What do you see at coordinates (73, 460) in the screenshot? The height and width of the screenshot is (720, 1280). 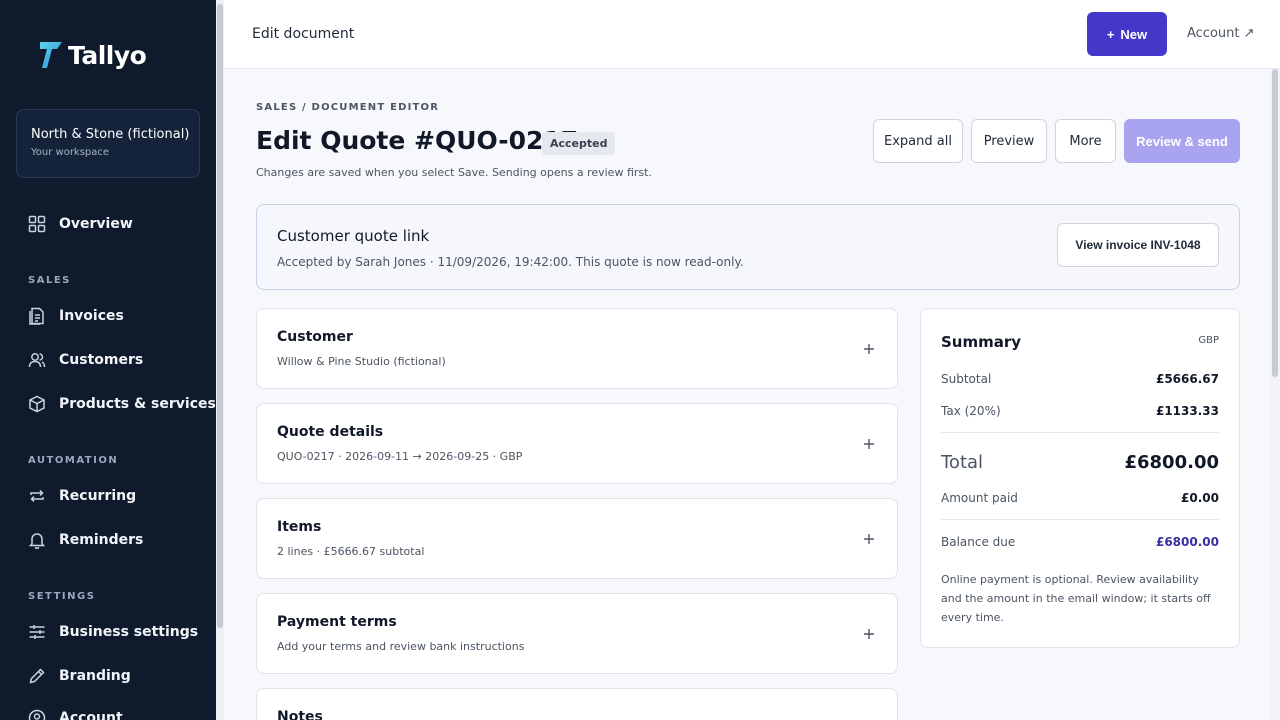 I see `nav-section-automation: AUTOMATION` at bounding box center [73, 460].